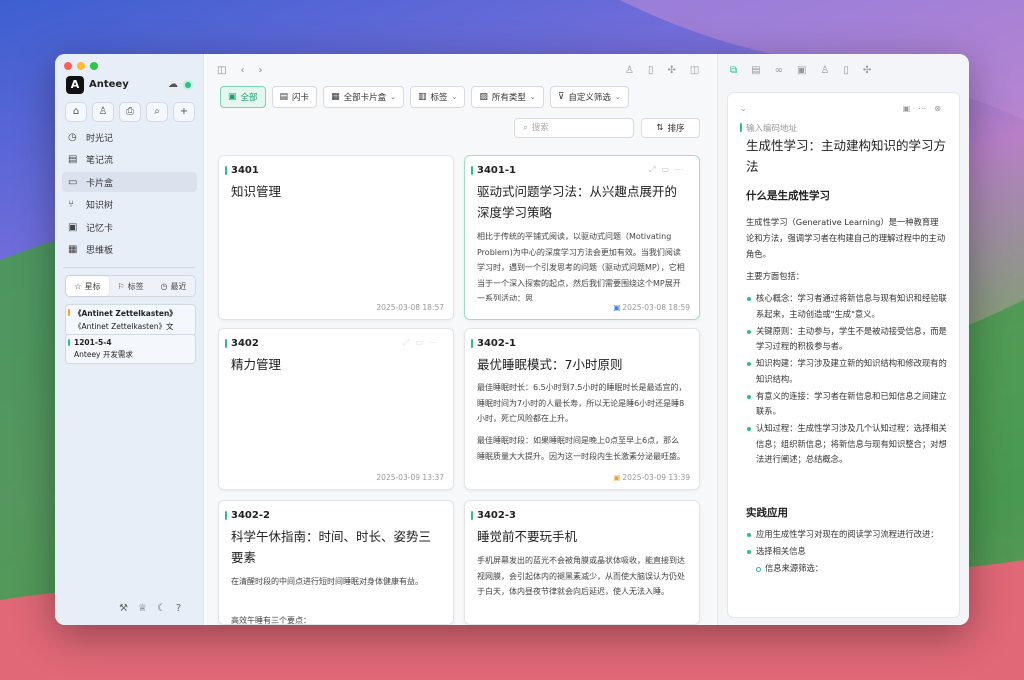 This screenshot has width=1024, height=680. I want to click on window-controls, so click(81, 66).